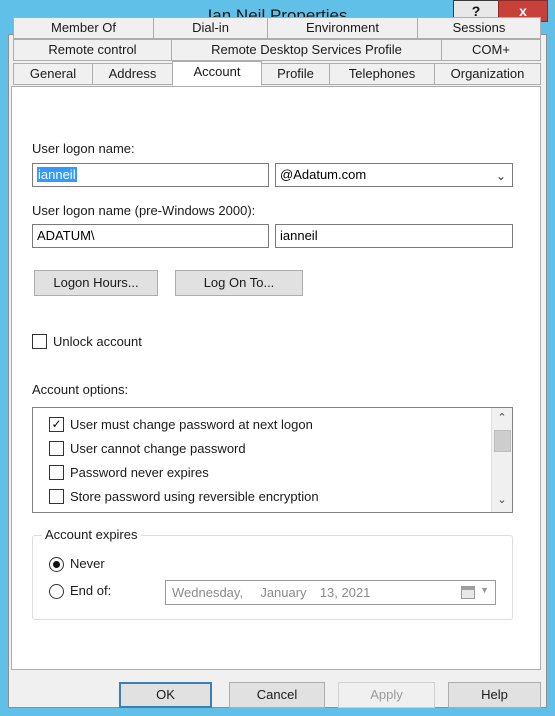  I want to click on option-label: User cannot change password, so click(158, 448).